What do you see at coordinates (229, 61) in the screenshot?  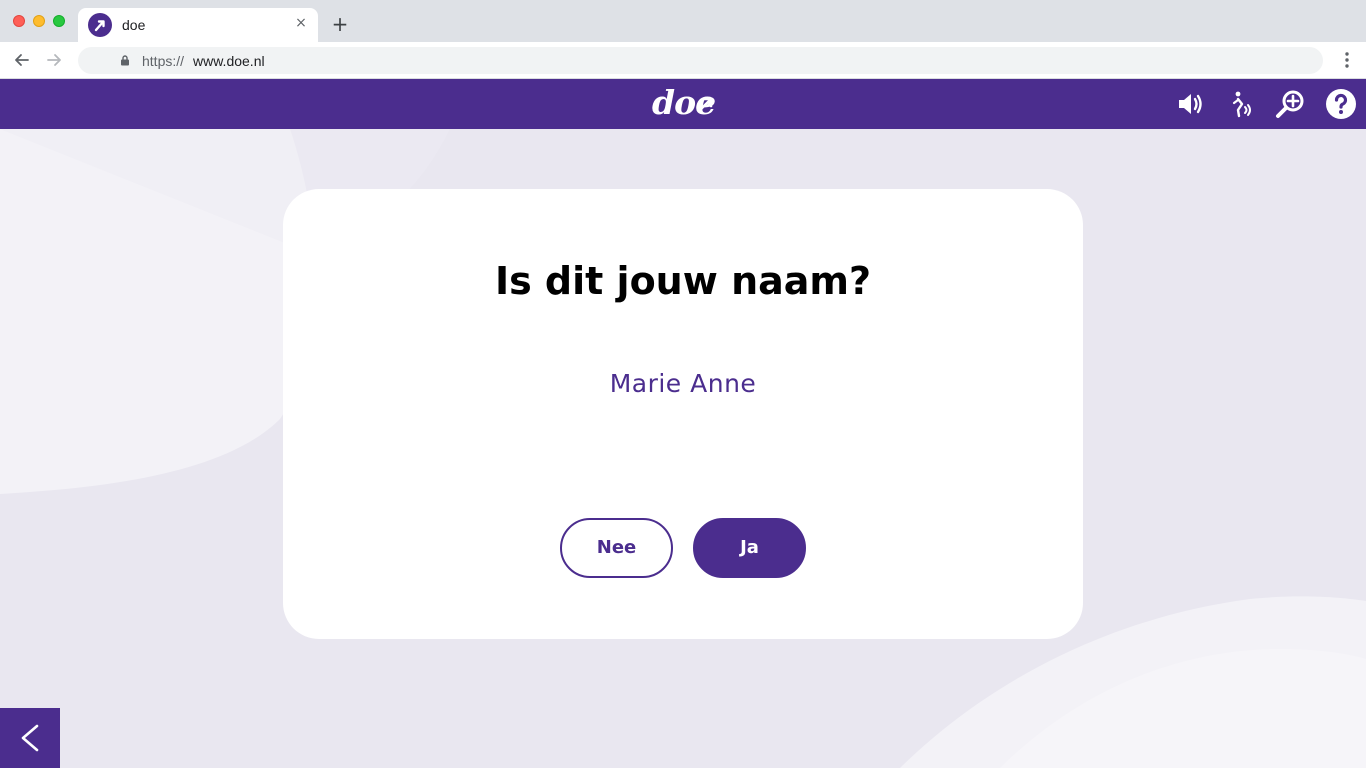 I see `url-host: www.doe.nl` at bounding box center [229, 61].